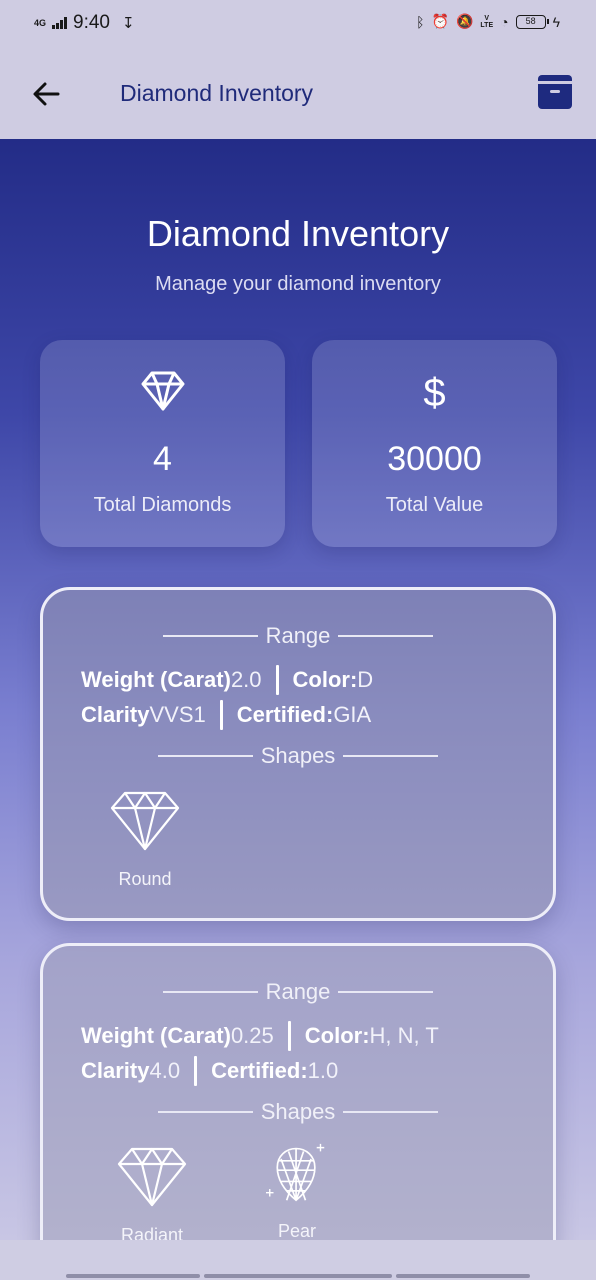 The image size is (596, 1280). What do you see at coordinates (226, 715) in the screenshot?
I see `clarity-certified-row: Clarity VVS1 Certified: GIA` at bounding box center [226, 715].